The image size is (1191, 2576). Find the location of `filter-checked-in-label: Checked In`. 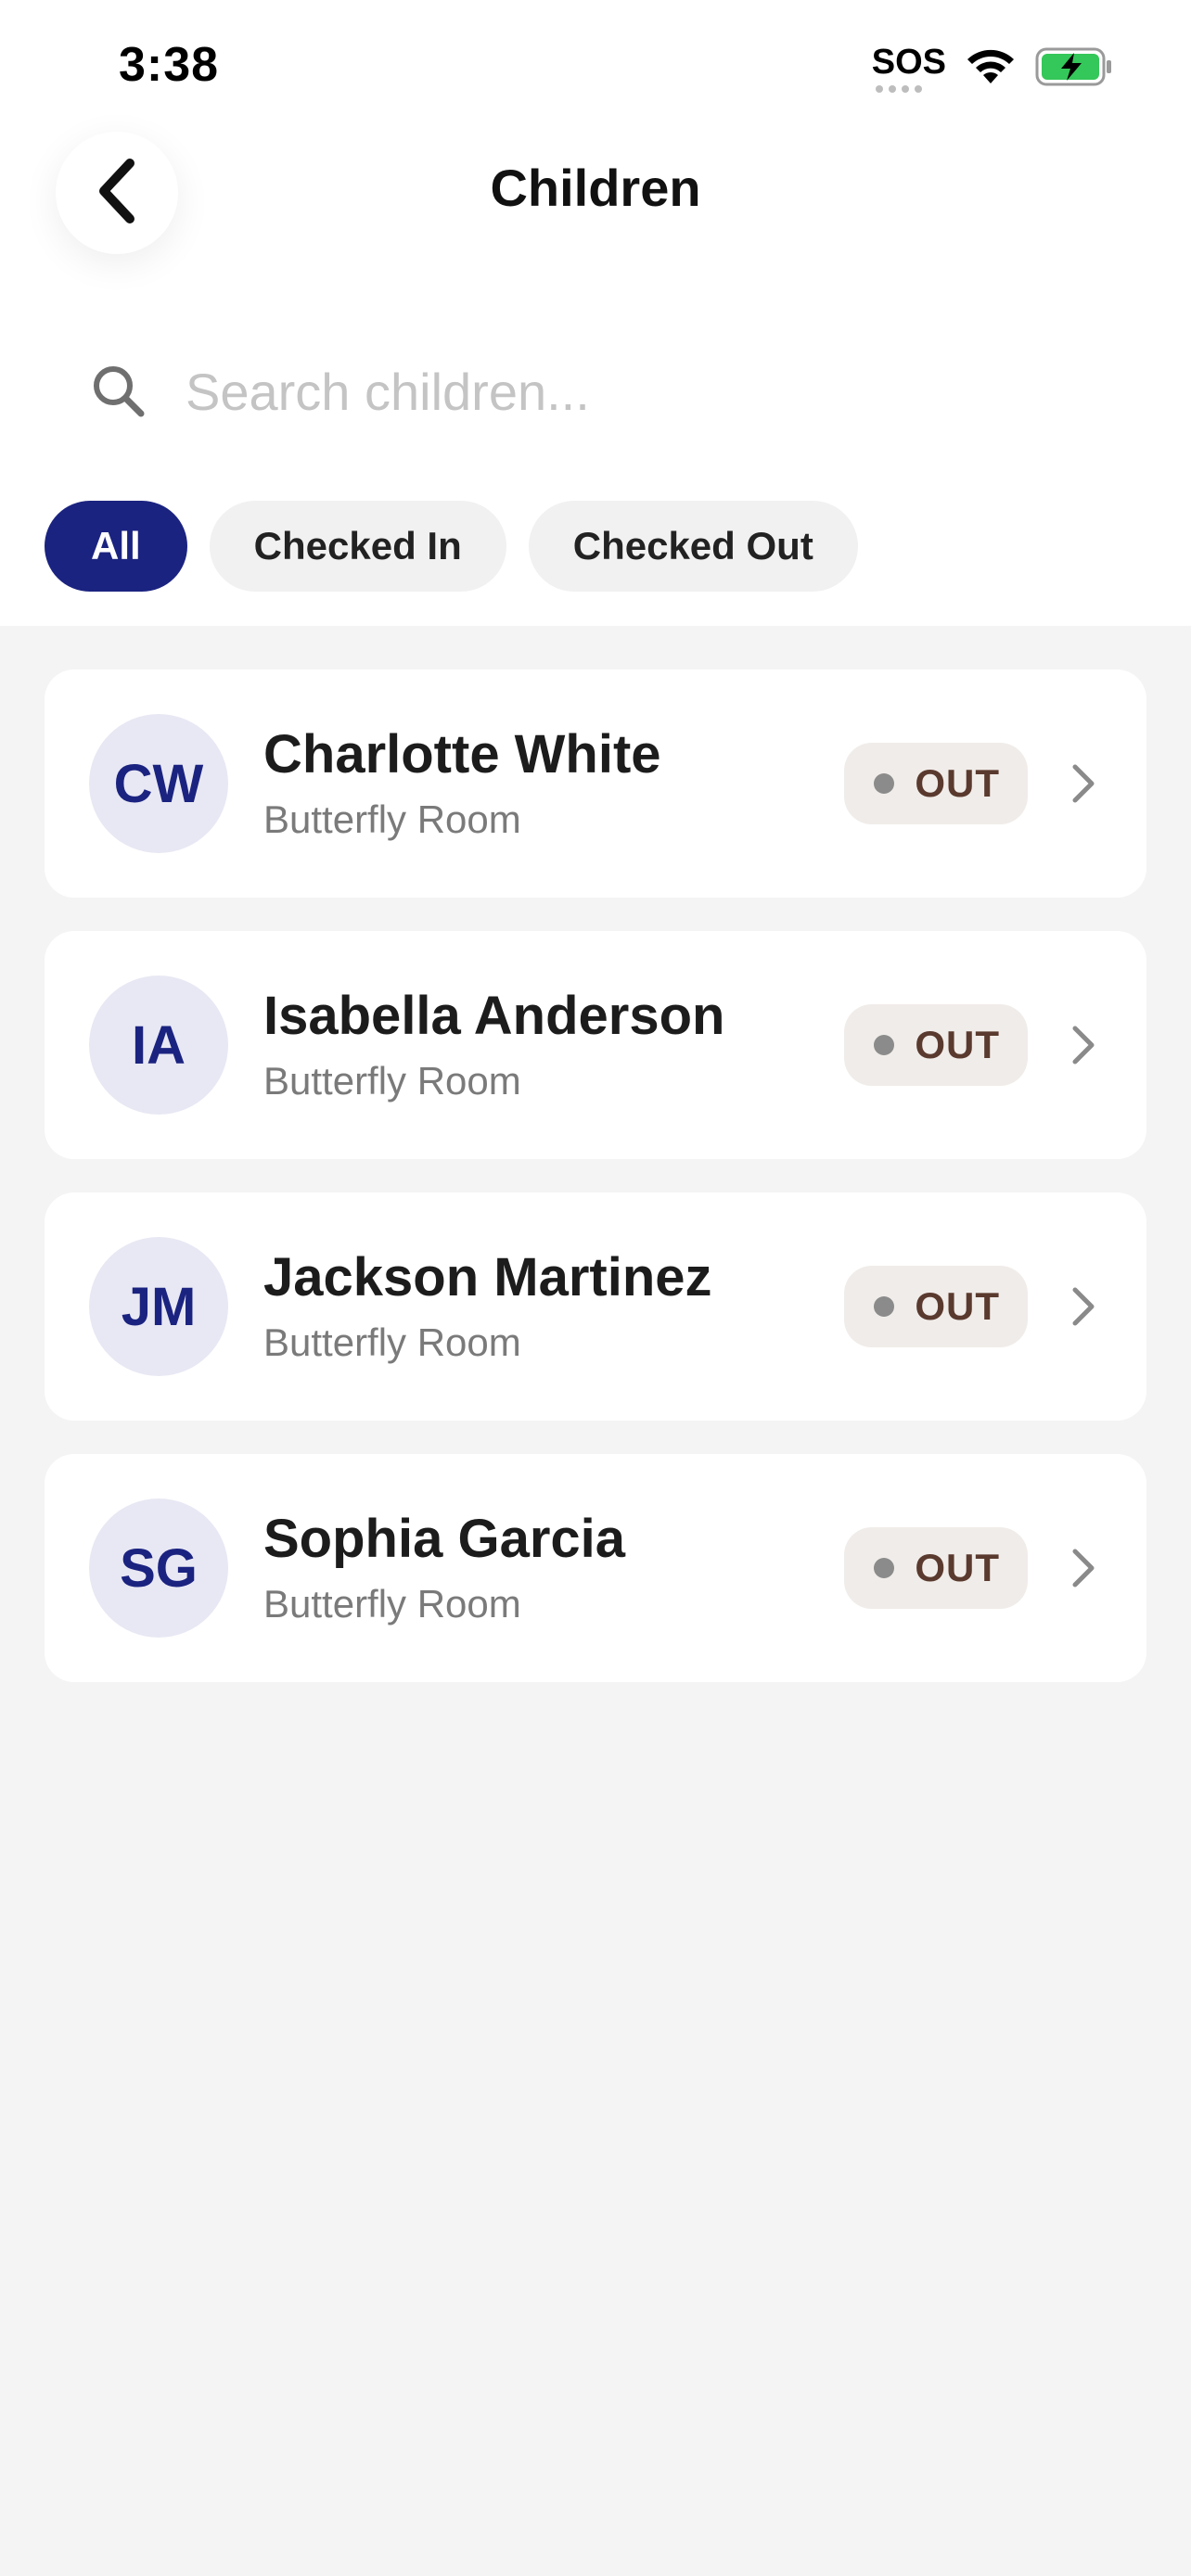

filter-checked-in-label: Checked In is located at coordinates (357, 545).